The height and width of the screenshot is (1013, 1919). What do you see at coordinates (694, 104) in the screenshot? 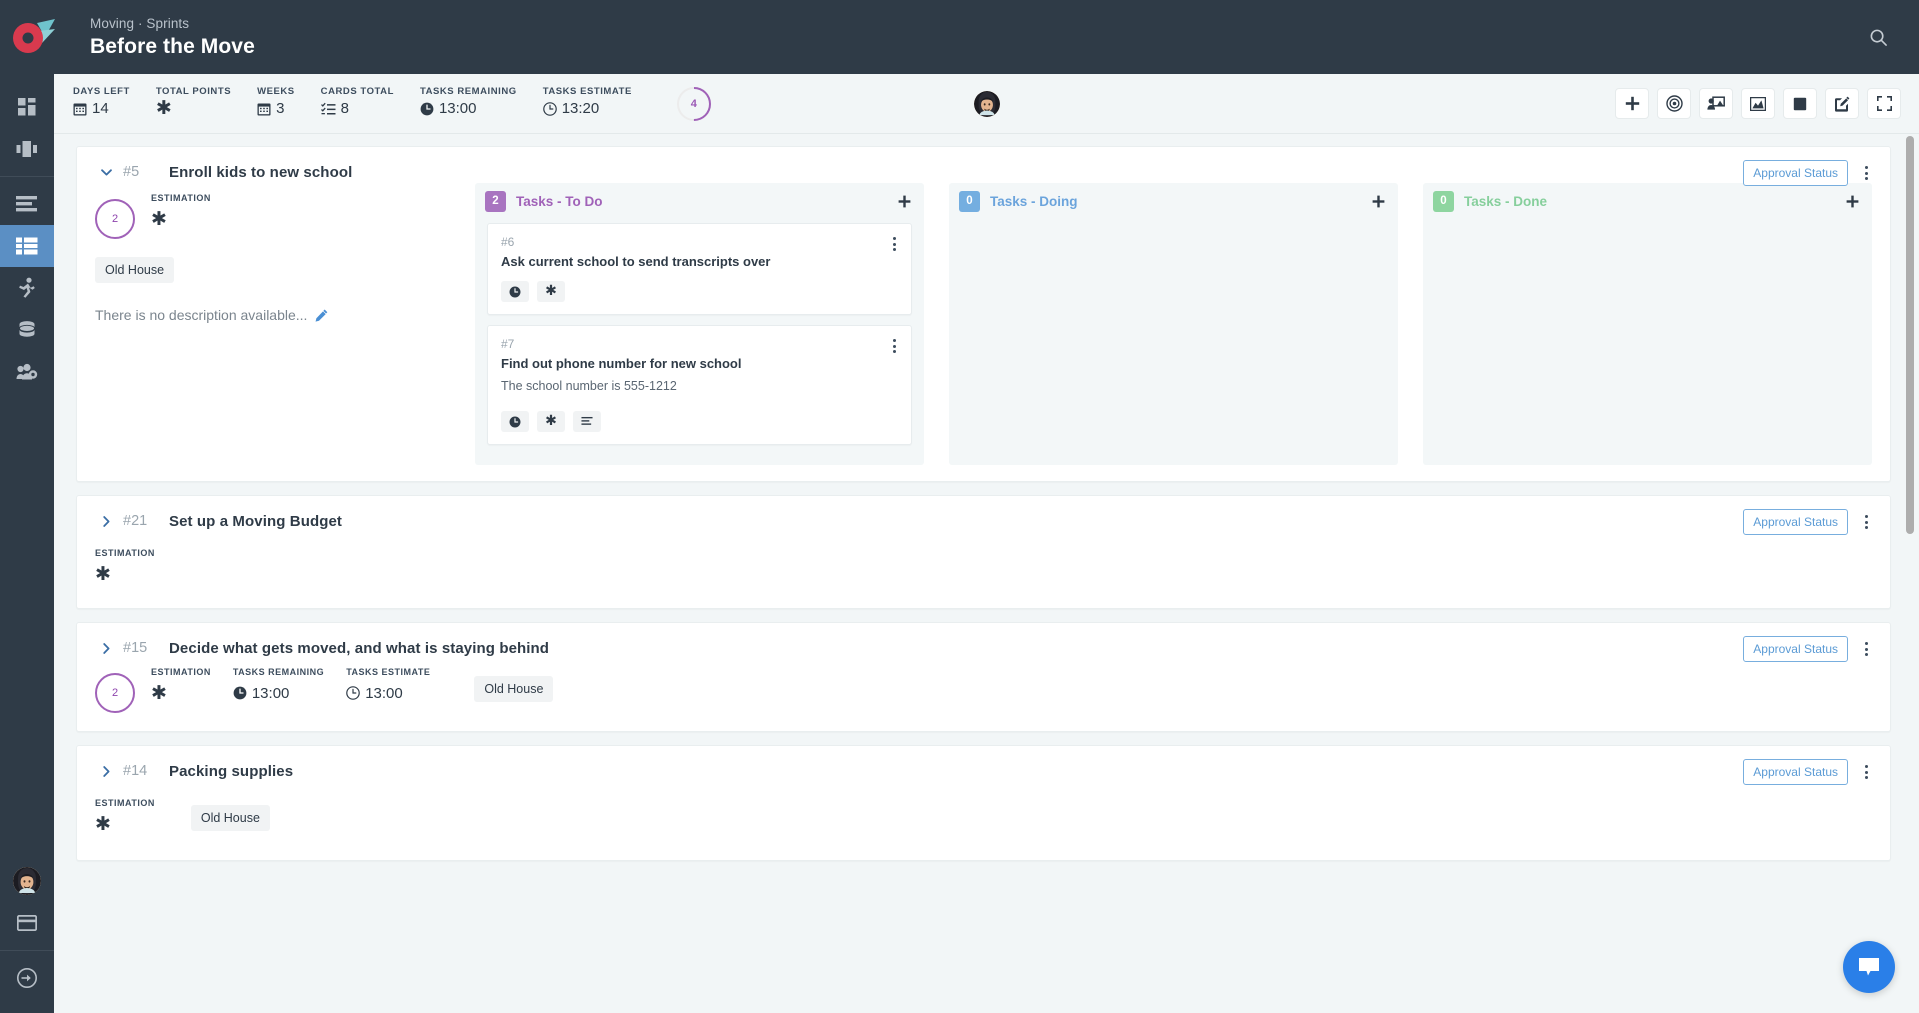
I see `sprint-progress-ring: 4` at bounding box center [694, 104].